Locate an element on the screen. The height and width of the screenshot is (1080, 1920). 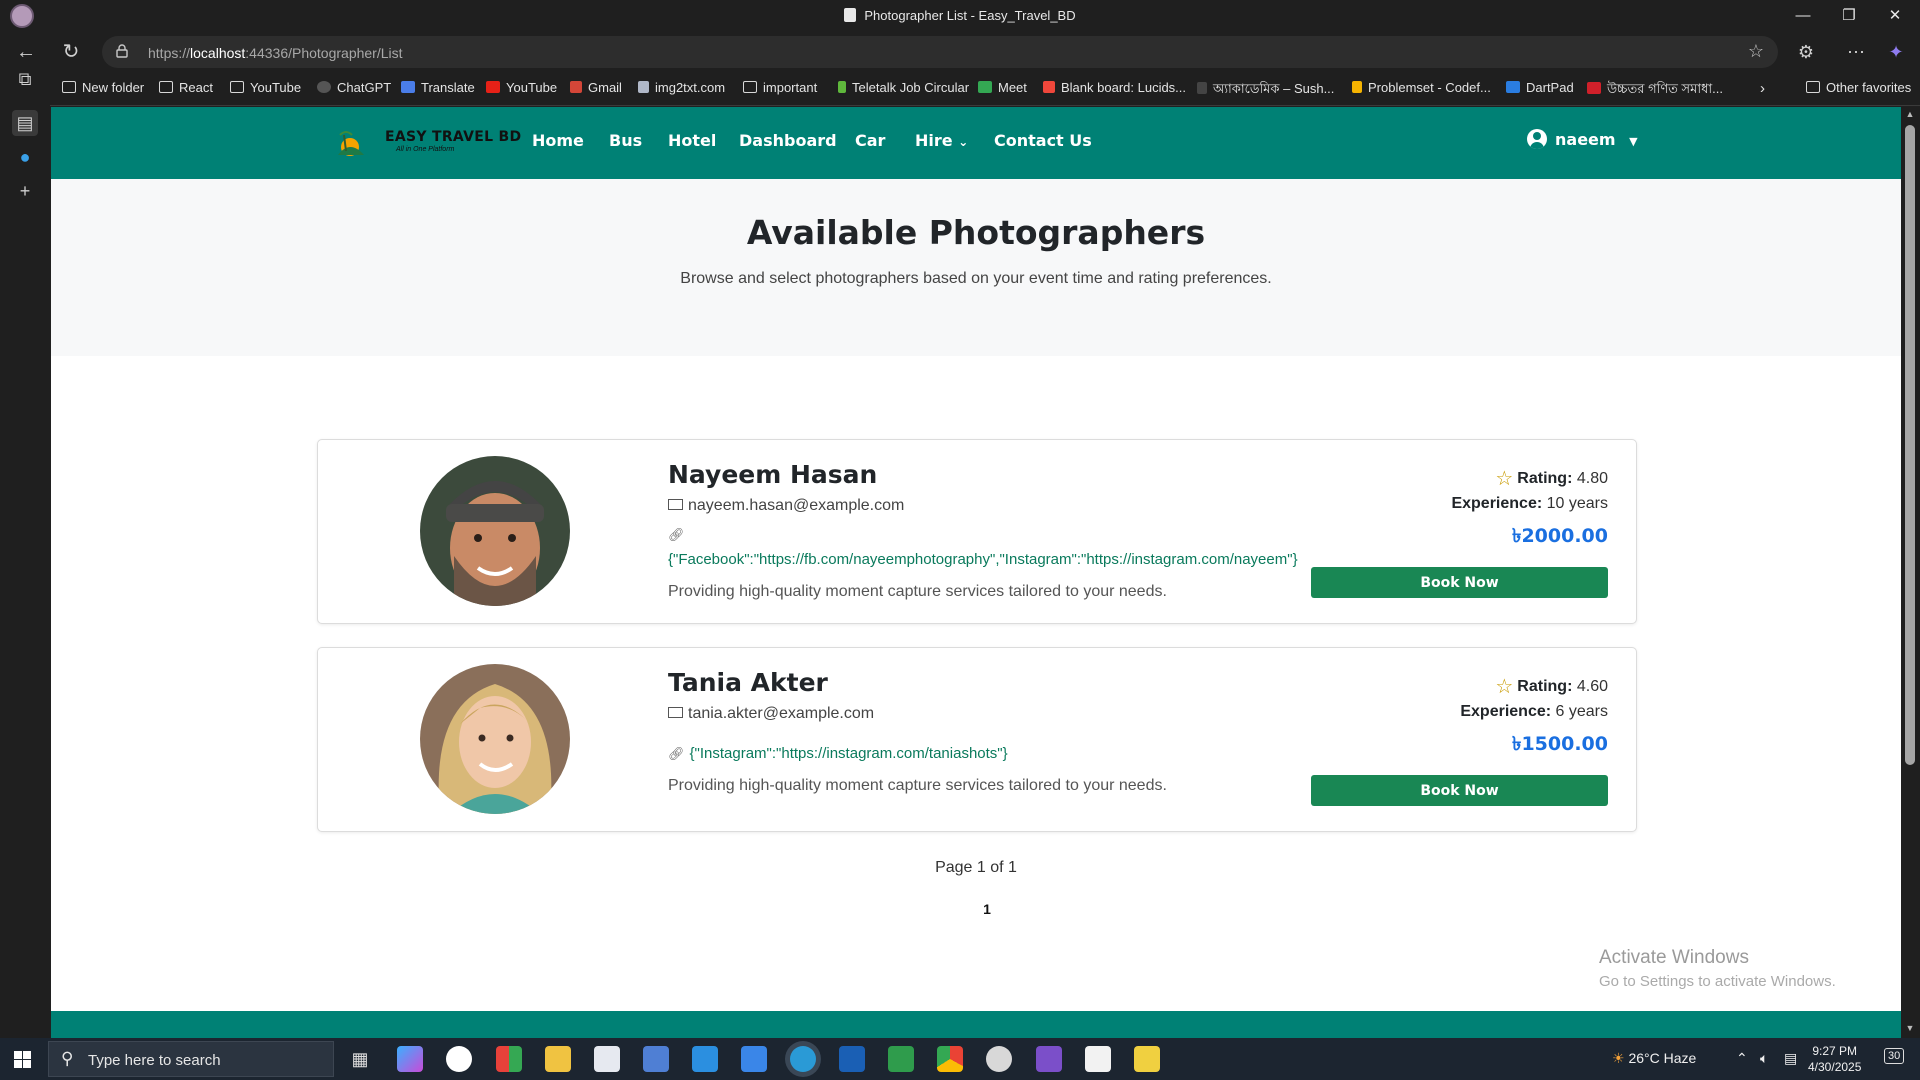
edge-browser-icon is located at coordinates (803, 1059).